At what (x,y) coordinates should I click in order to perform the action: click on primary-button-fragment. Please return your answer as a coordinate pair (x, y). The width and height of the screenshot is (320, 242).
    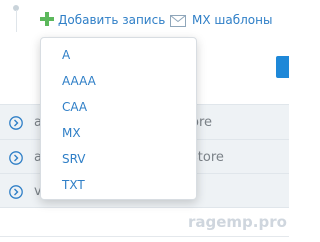
    Looking at the image, I should click on (282, 67).